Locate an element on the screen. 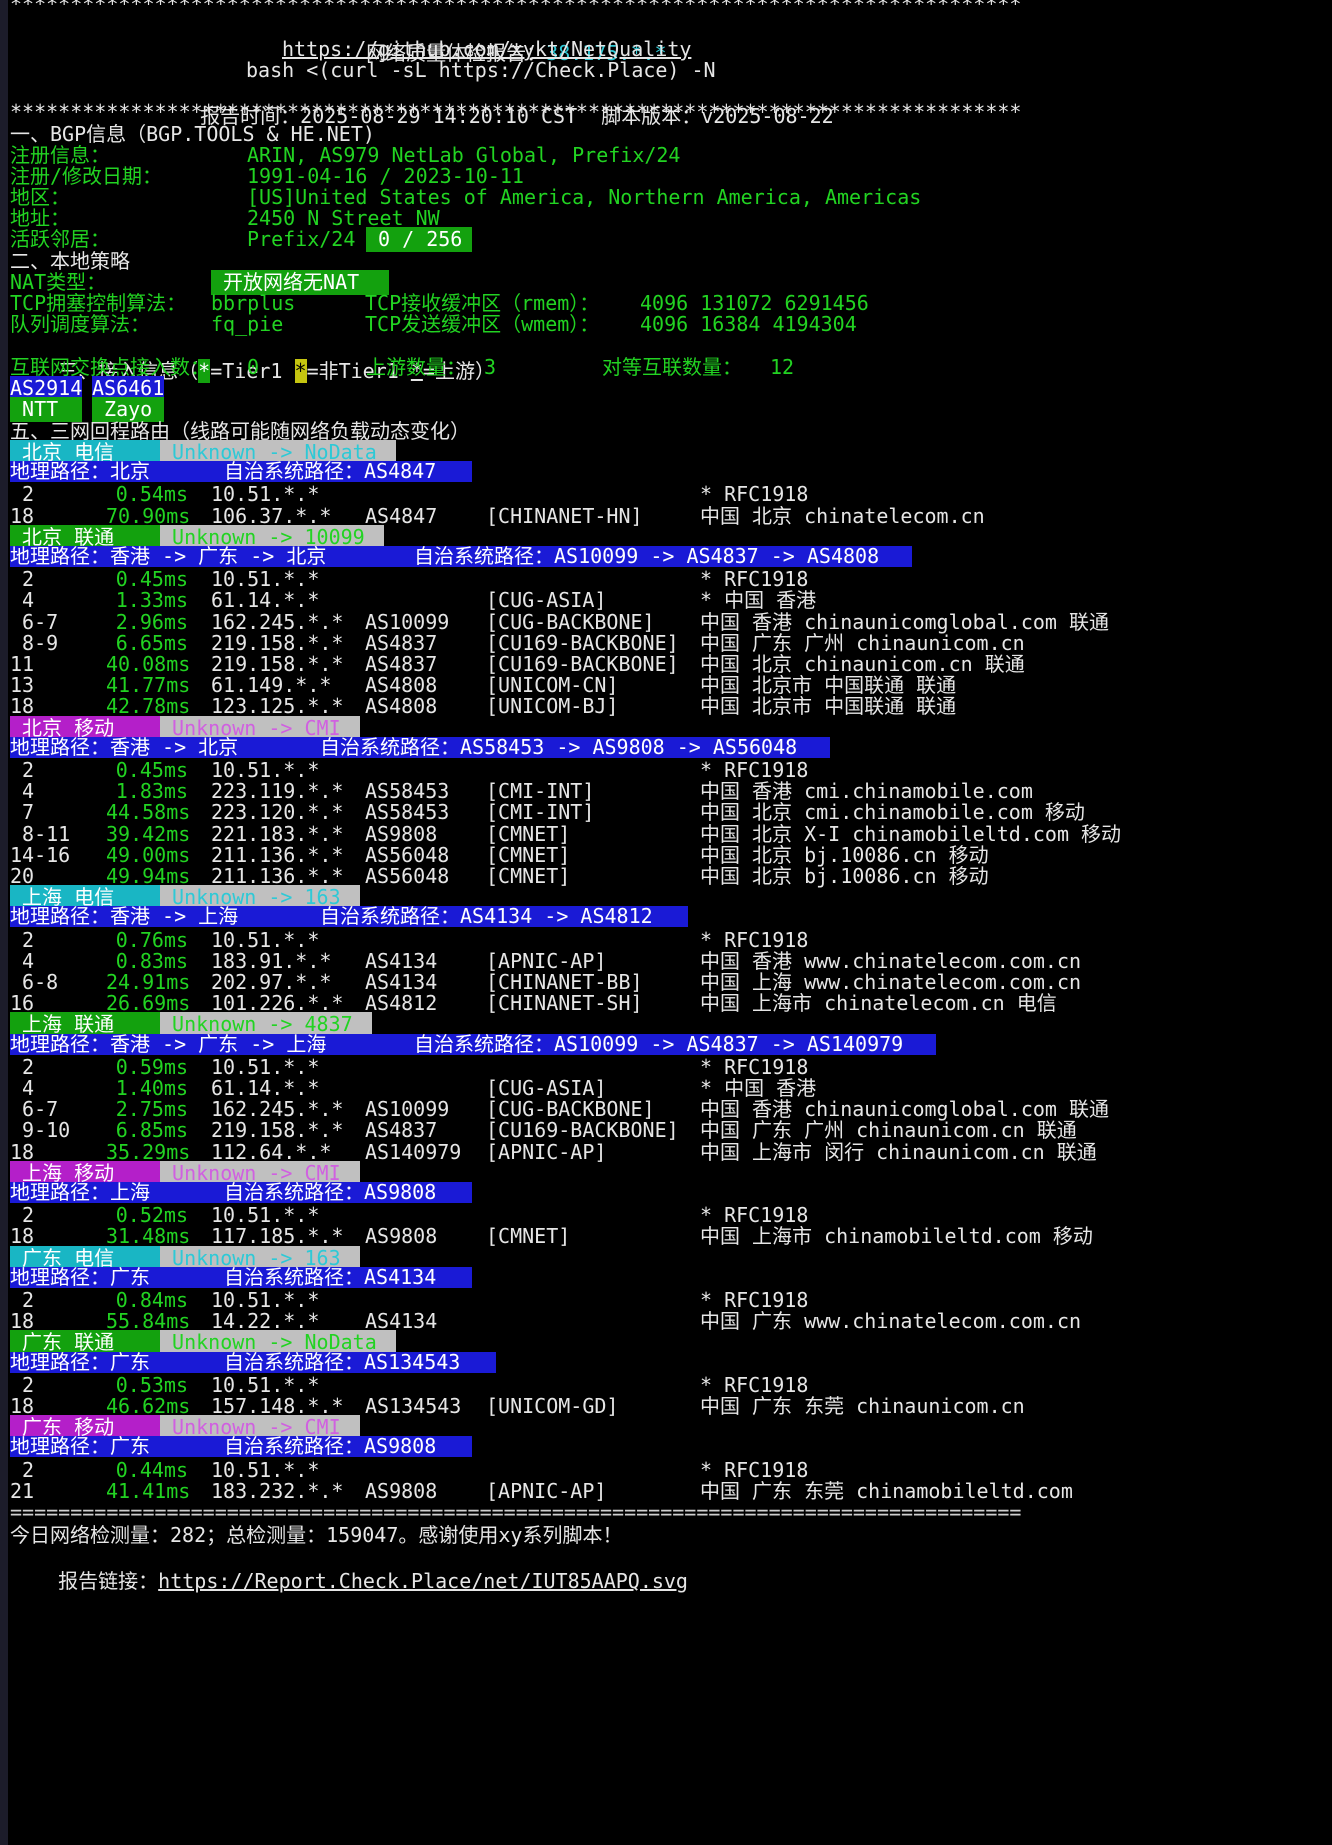  bgp-neighbors-count: 0 / 256 is located at coordinates (420, 239).